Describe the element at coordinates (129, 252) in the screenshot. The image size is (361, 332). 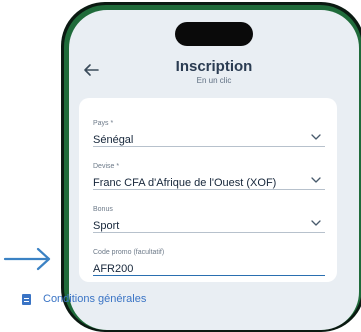
I see `promo-code-label: Code promo (facultatif)` at that location.